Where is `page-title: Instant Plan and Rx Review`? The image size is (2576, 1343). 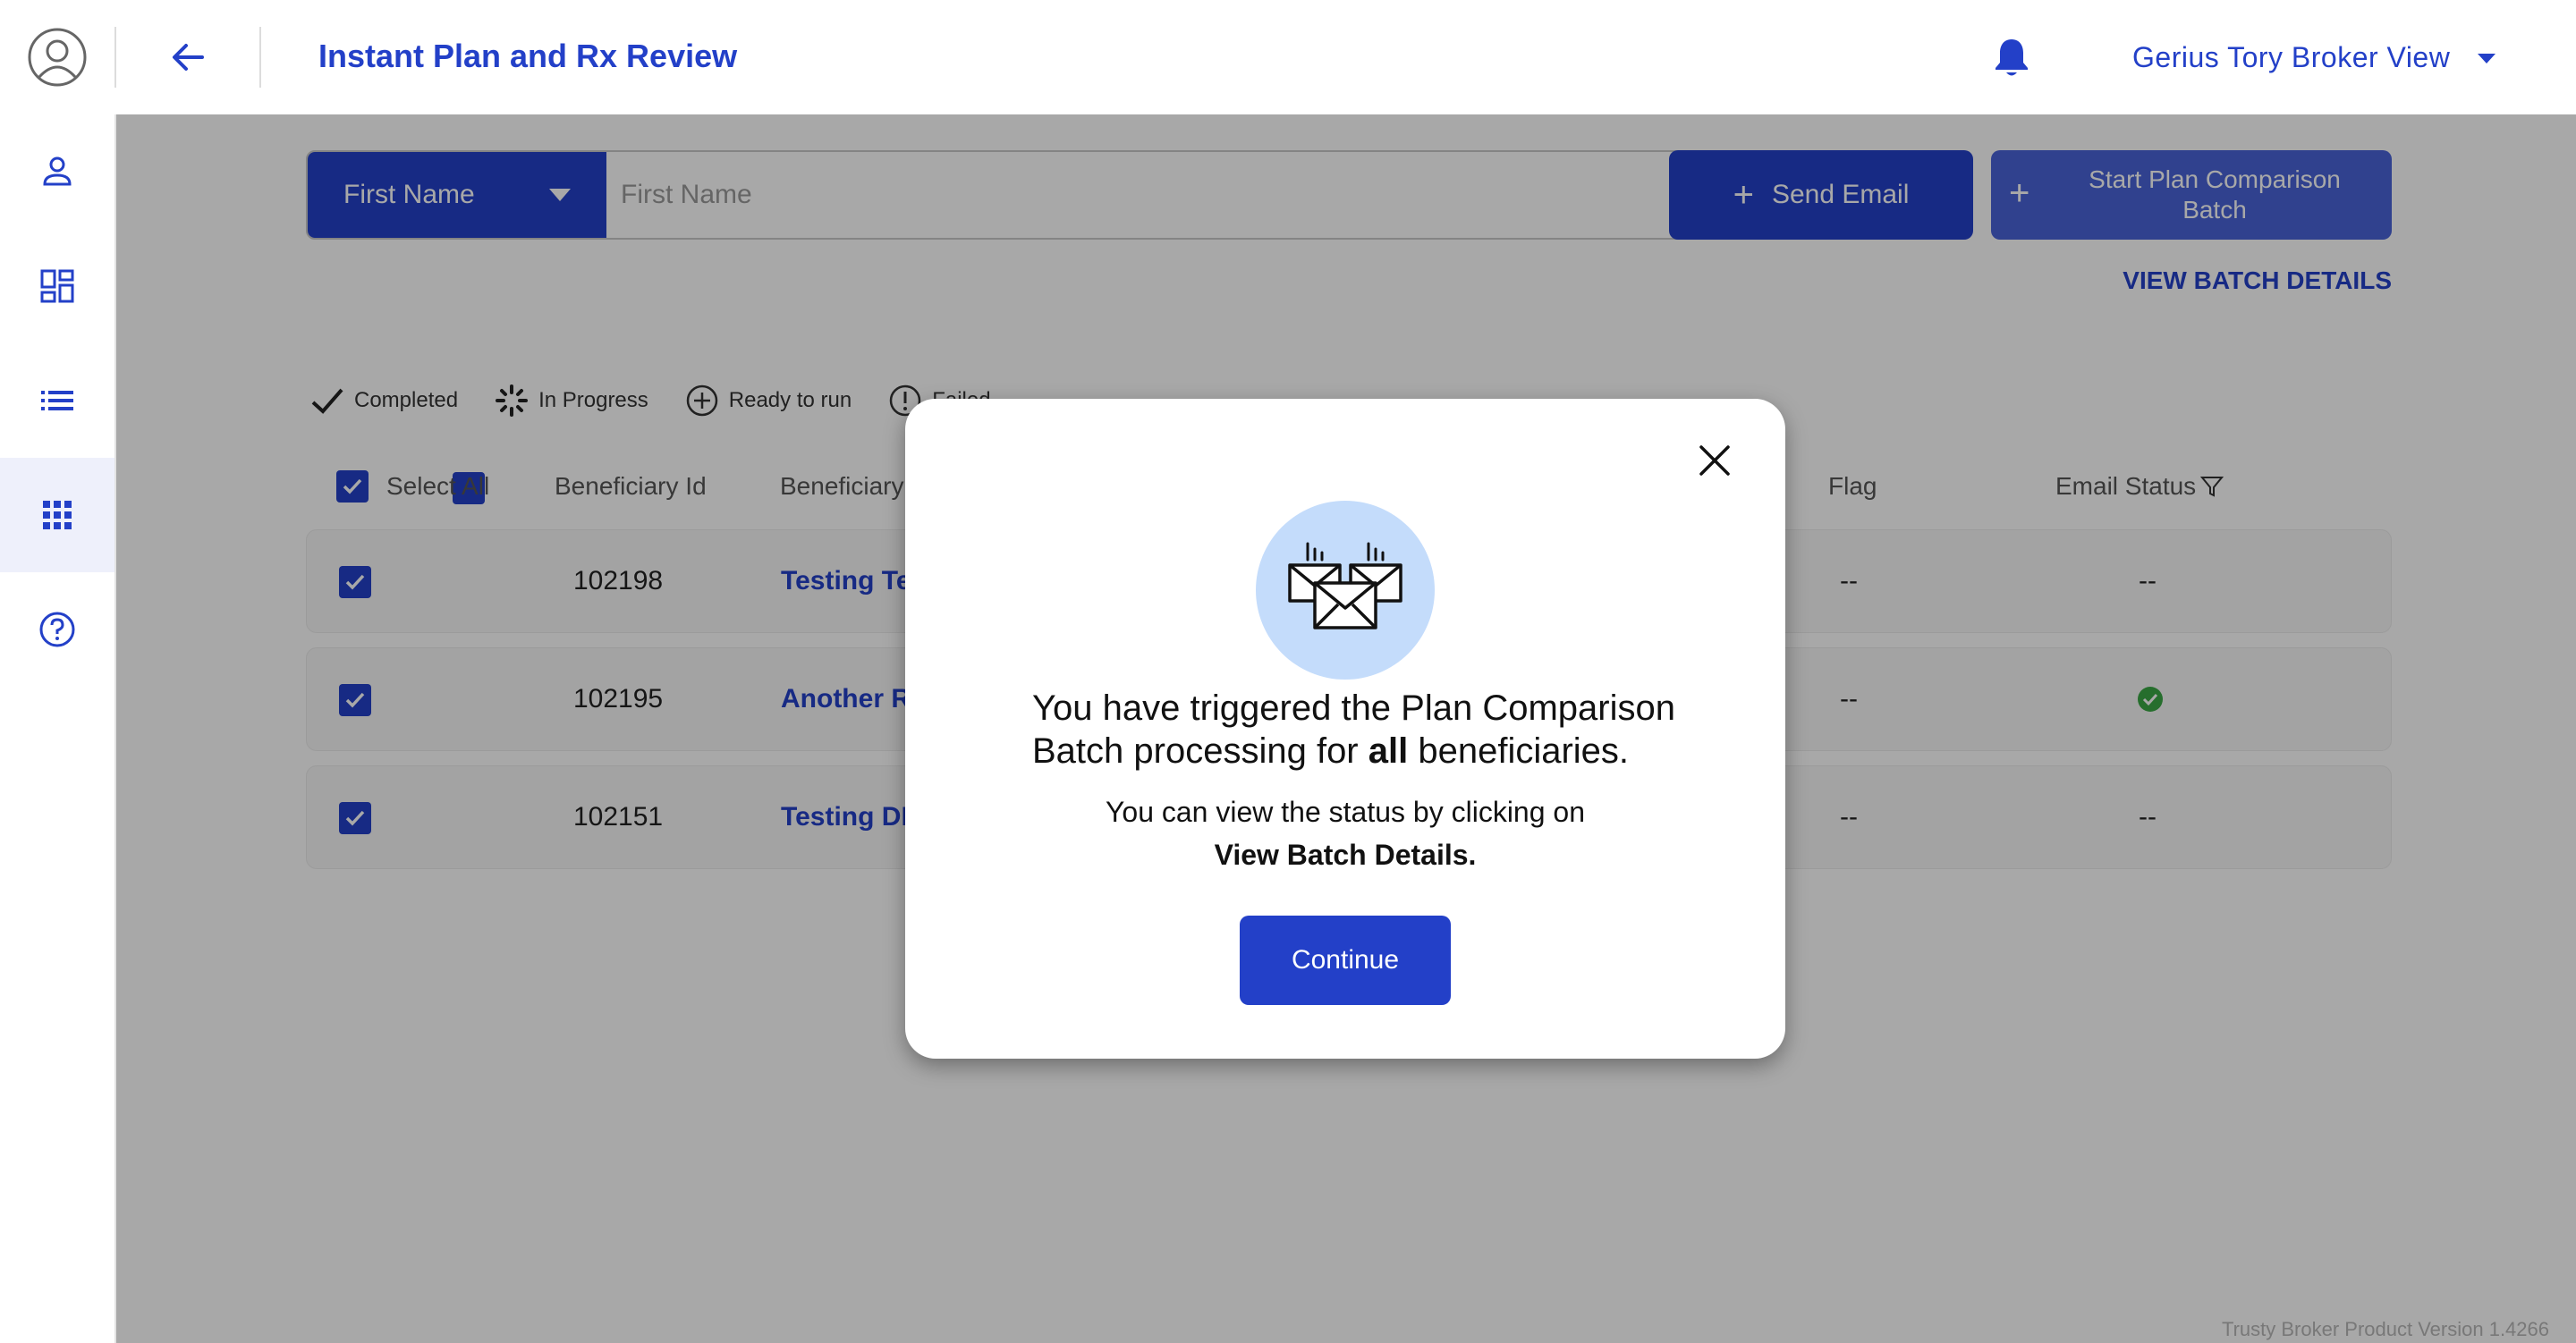
page-title: Instant Plan and Rx Review is located at coordinates (528, 56).